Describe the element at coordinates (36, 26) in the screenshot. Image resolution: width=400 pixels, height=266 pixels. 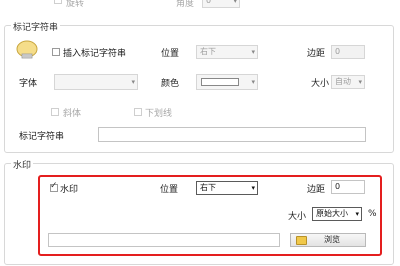
I see `marker-legend: 标记字符串` at that location.